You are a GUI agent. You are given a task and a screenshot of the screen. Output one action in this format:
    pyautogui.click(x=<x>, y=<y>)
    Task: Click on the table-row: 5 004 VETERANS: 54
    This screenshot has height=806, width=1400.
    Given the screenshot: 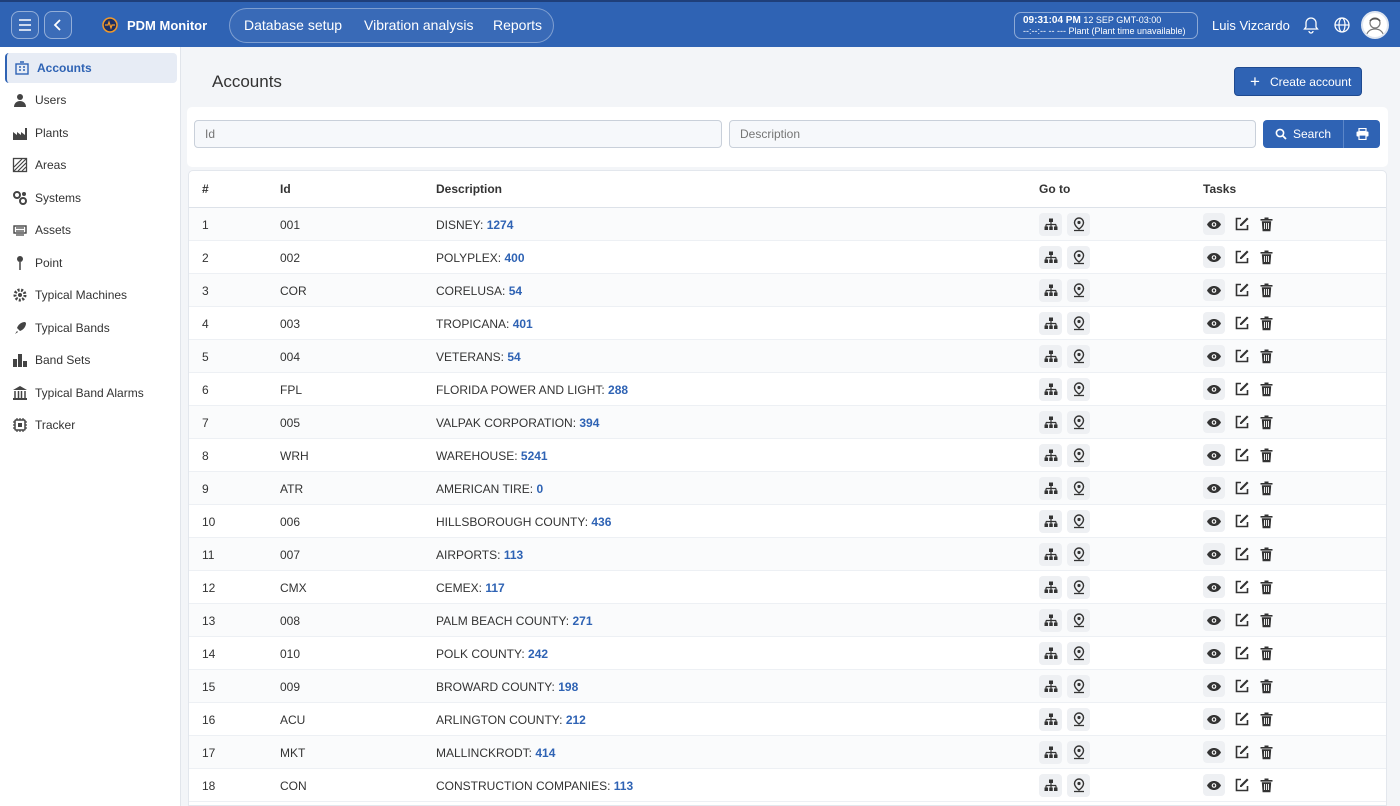 What is the action you would take?
    pyautogui.click(x=787, y=356)
    